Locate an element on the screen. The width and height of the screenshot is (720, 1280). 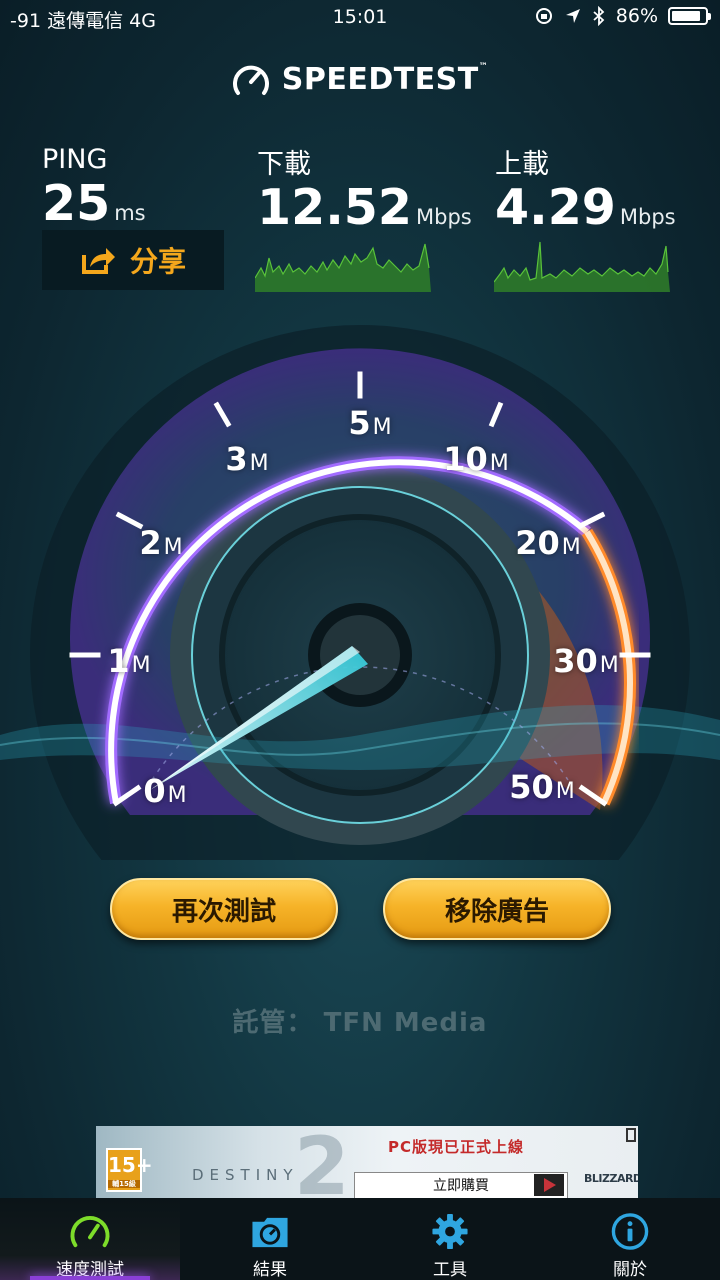
download-metric: 下載 12.52 Mbps is located at coordinates (364, 187).